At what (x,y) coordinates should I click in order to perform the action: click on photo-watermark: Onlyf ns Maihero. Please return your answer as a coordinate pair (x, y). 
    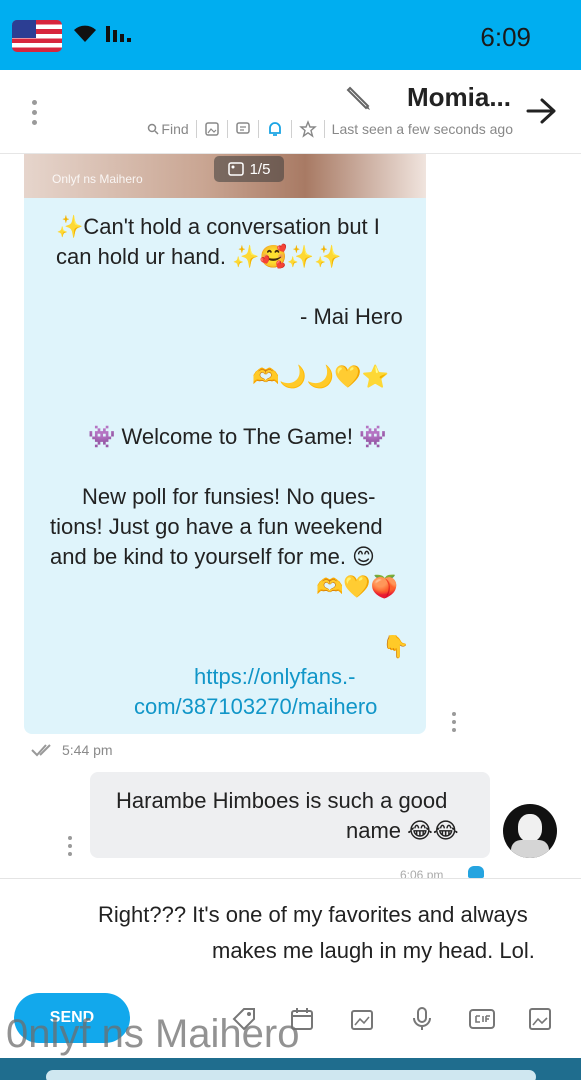
    Looking at the image, I should click on (97, 179).